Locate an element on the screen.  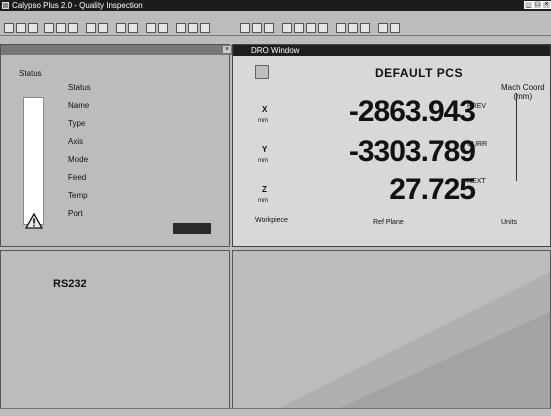
property-row: Feed is located at coordinates (77, 177).